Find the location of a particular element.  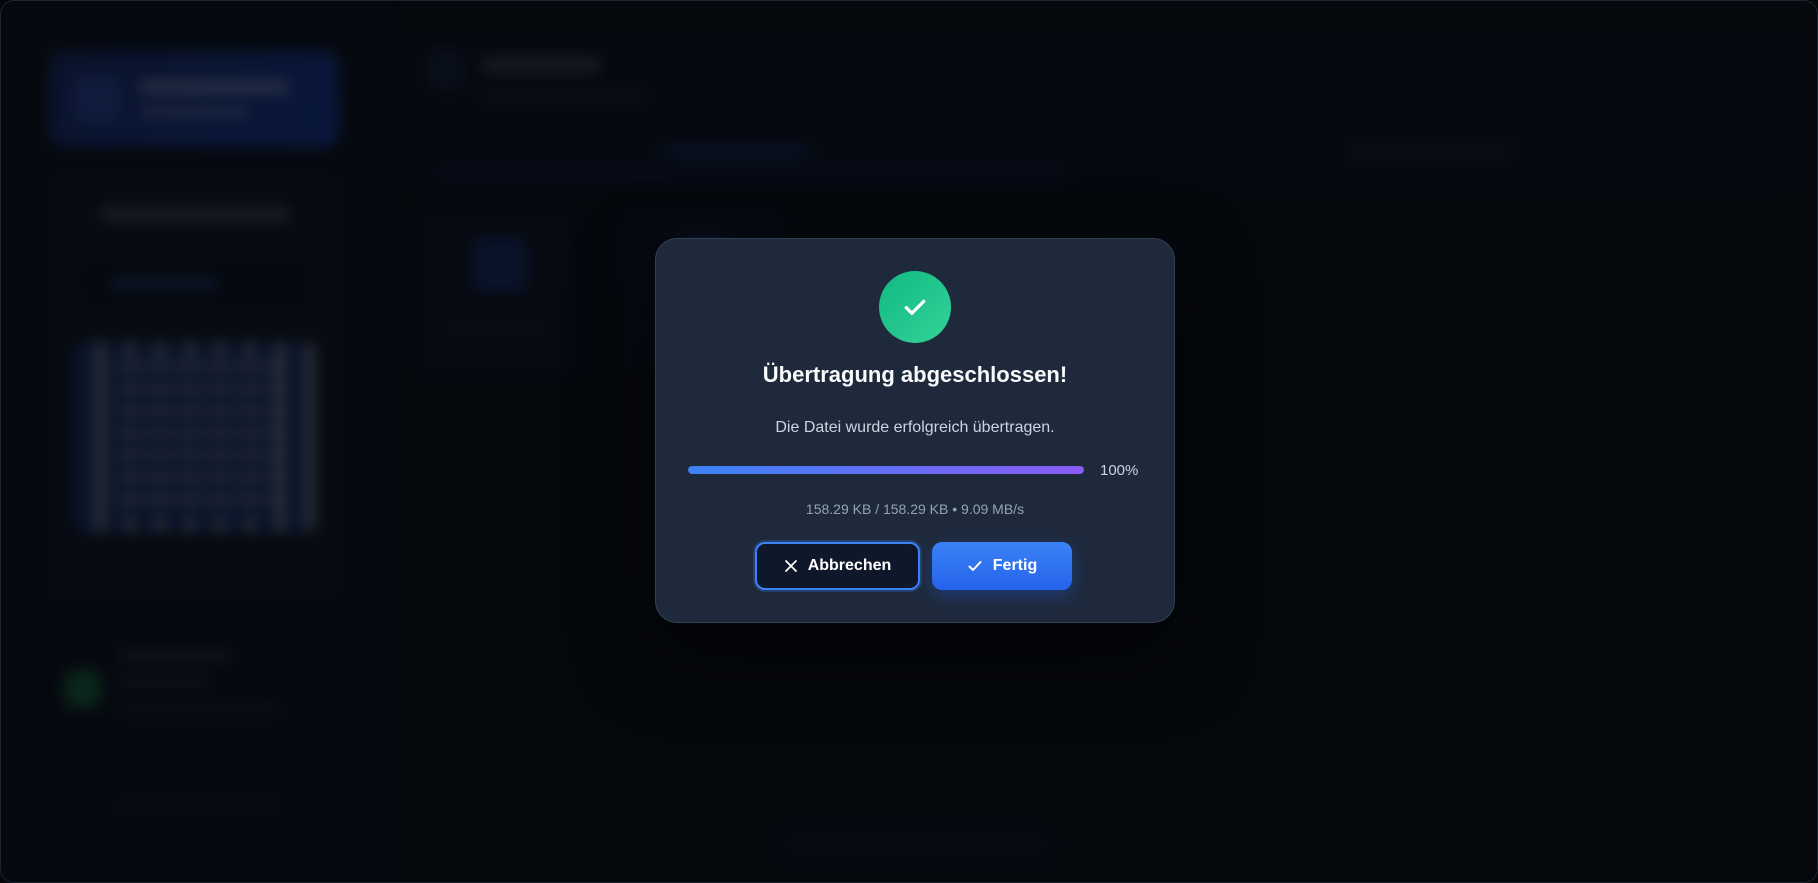

progress-percent: 100% is located at coordinates (1119, 470).